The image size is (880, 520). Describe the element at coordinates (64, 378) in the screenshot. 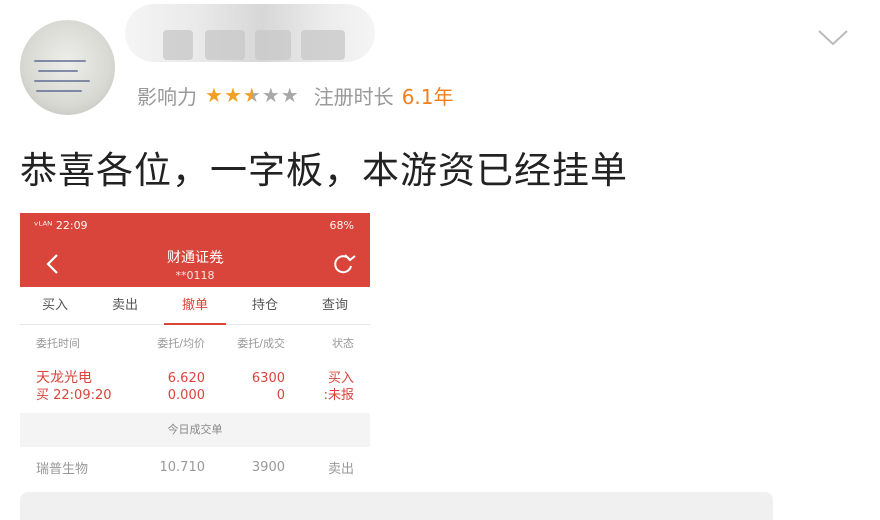

I see `order-stock-name: 天龙光电` at that location.